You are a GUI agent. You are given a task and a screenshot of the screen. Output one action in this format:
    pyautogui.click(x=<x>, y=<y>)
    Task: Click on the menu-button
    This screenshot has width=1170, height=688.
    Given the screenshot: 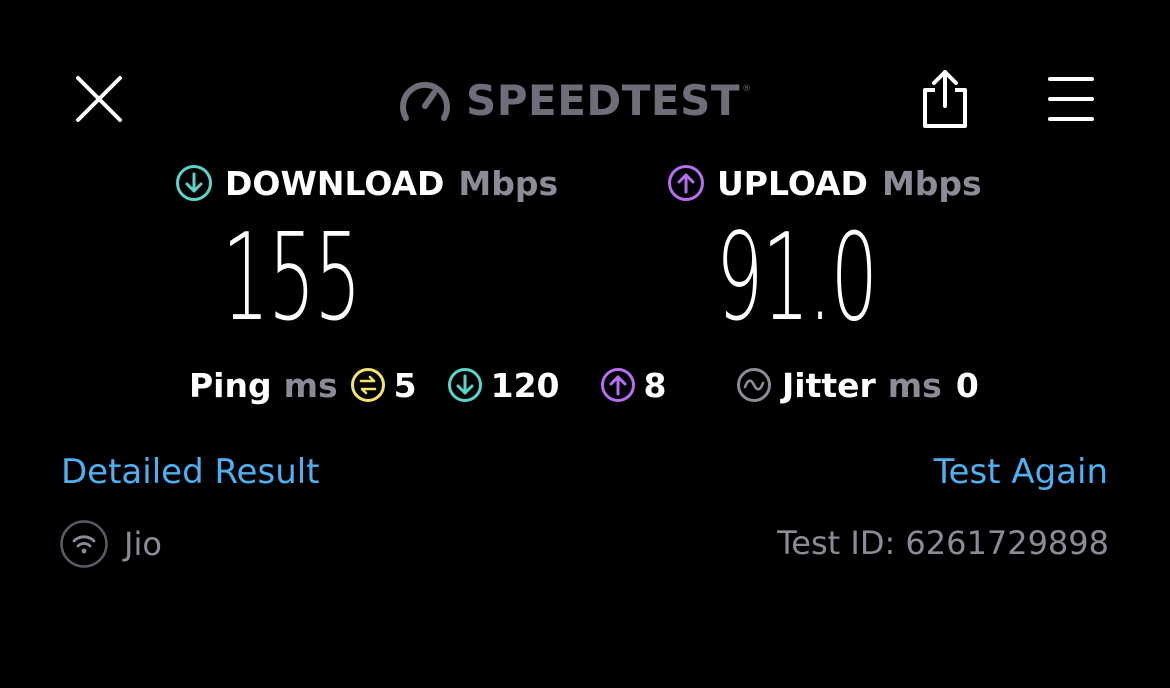 What is the action you would take?
    pyautogui.click(x=1071, y=99)
    